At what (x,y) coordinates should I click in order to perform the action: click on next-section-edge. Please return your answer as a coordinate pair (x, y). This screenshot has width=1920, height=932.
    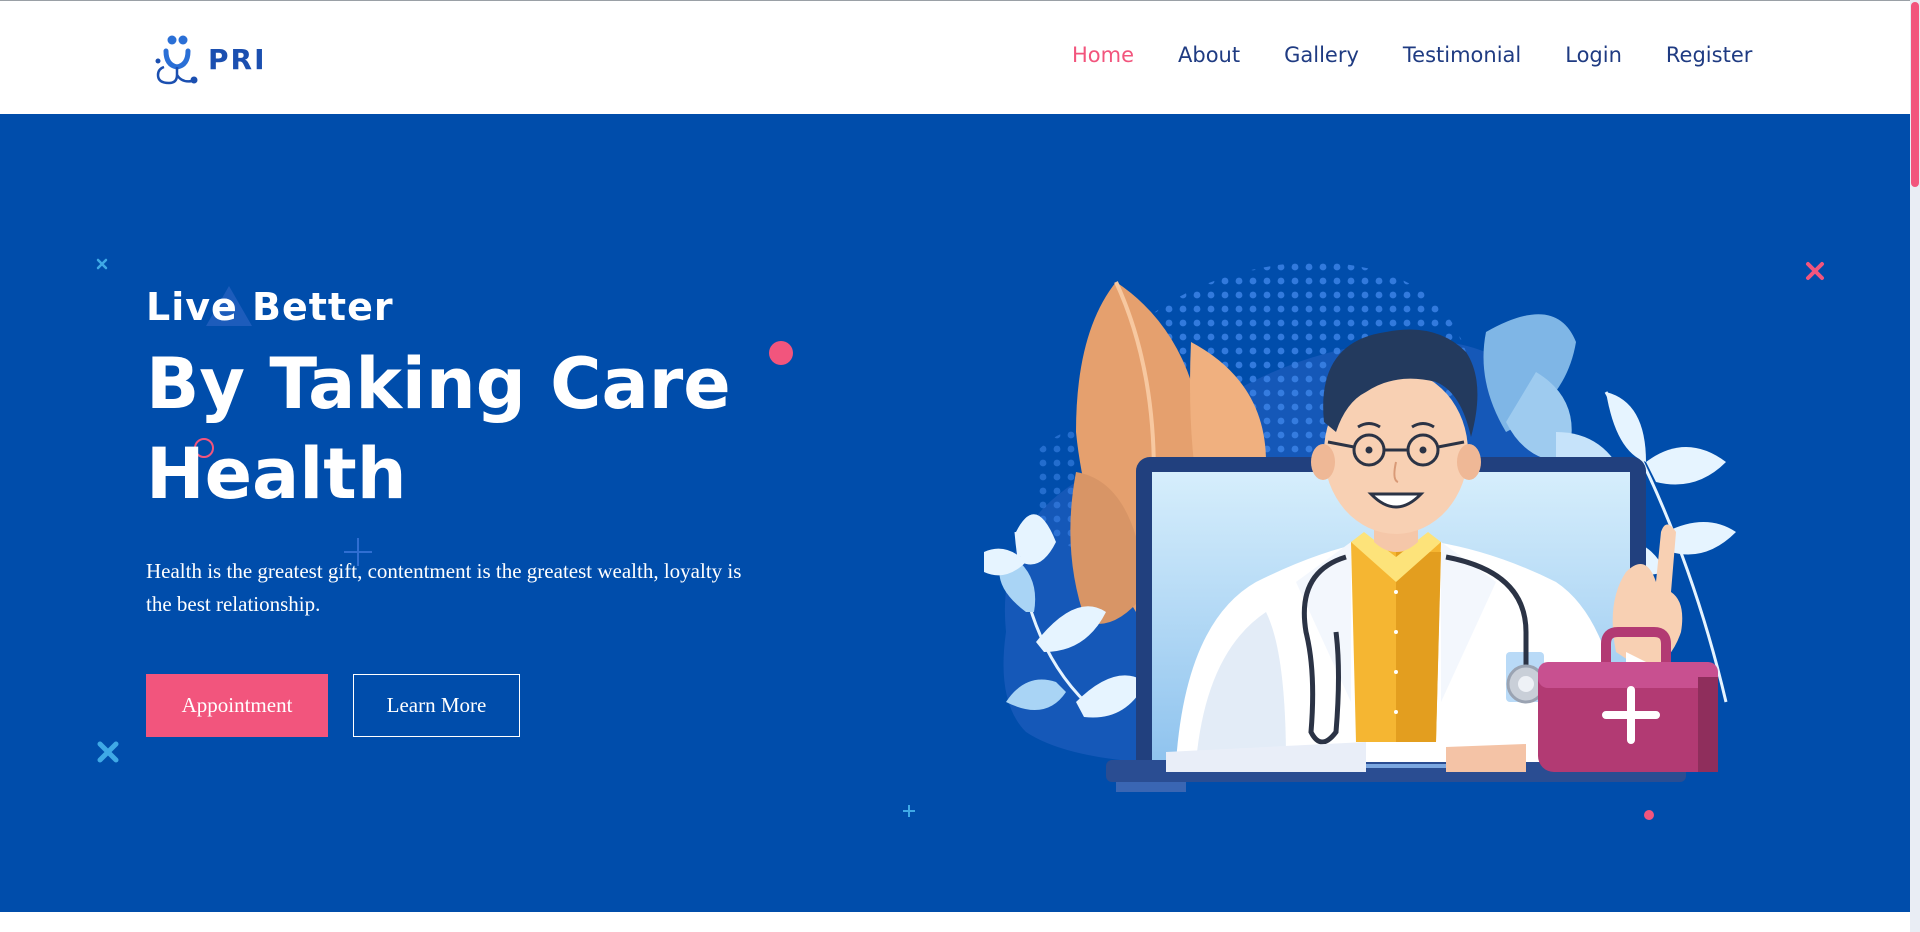
    Looking at the image, I should click on (955, 922).